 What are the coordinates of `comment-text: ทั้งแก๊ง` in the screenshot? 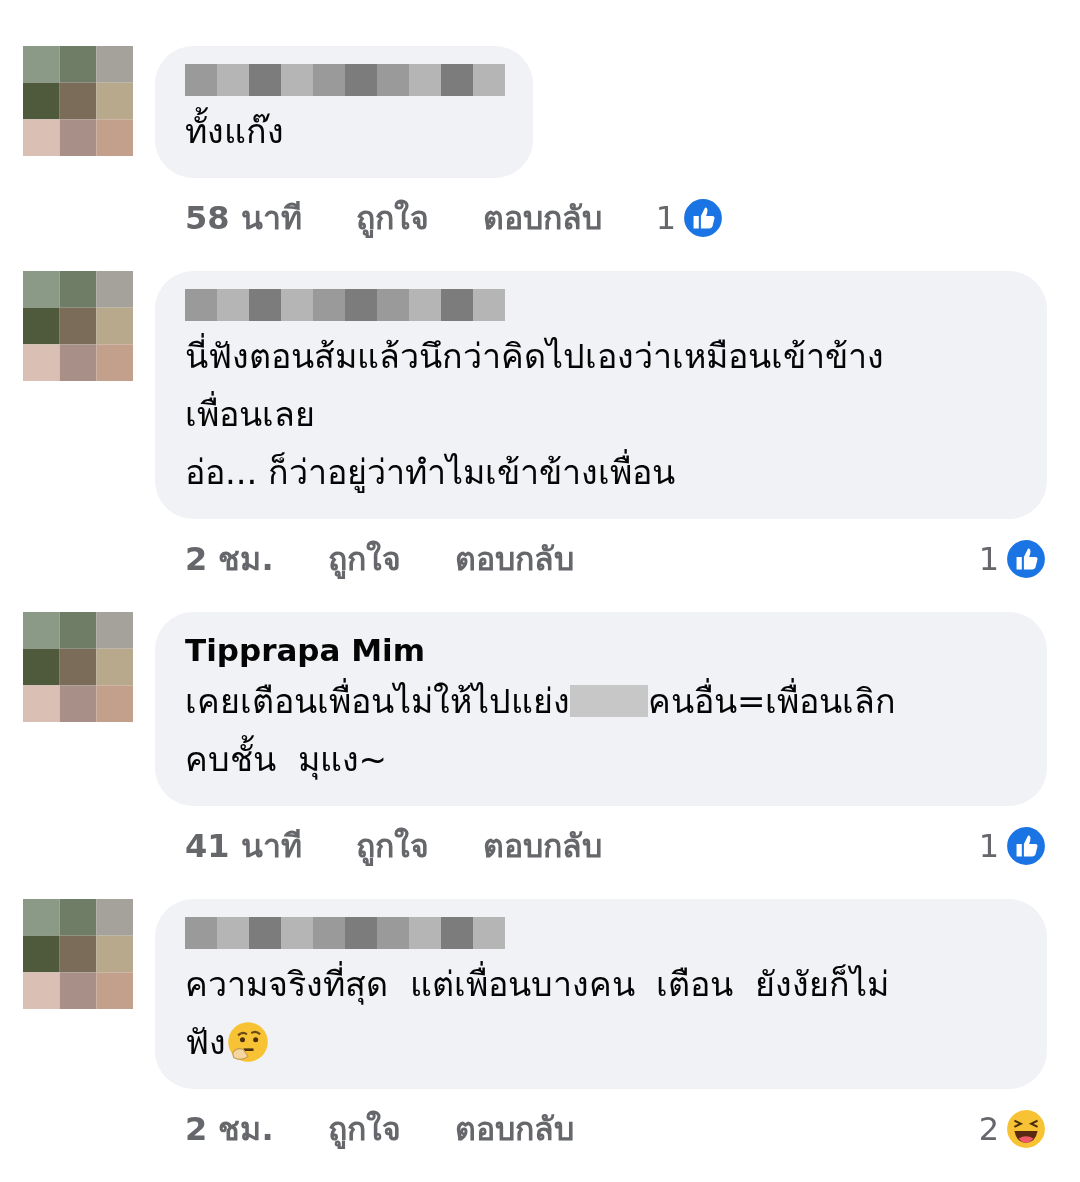 It's located at (234, 131).